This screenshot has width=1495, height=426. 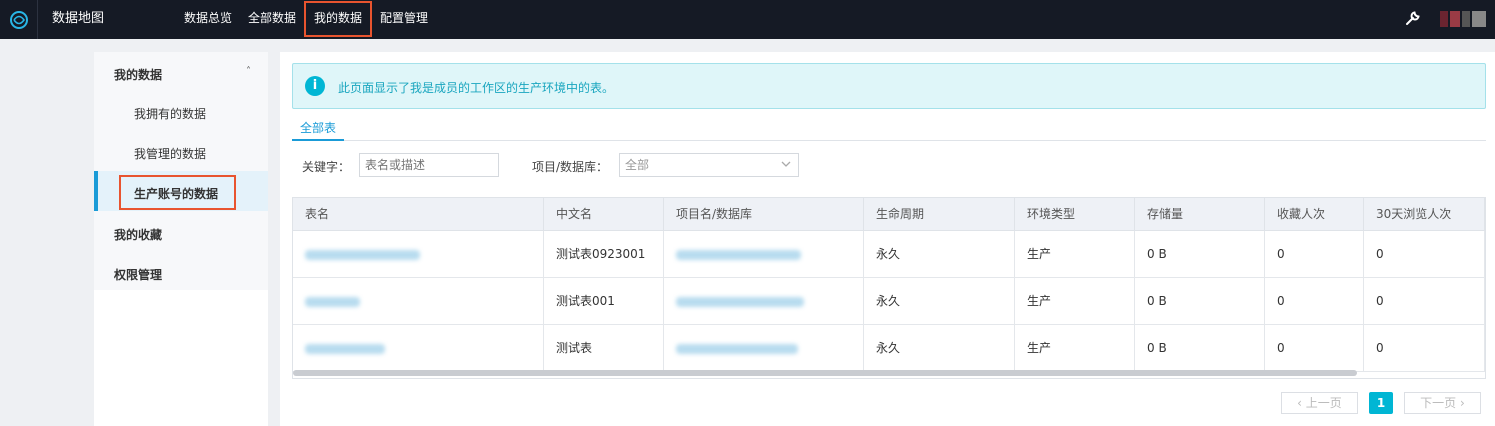 What do you see at coordinates (1381, 403) in the screenshot?
I see `current-page-button: 1` at bounding box center [1381, 403].